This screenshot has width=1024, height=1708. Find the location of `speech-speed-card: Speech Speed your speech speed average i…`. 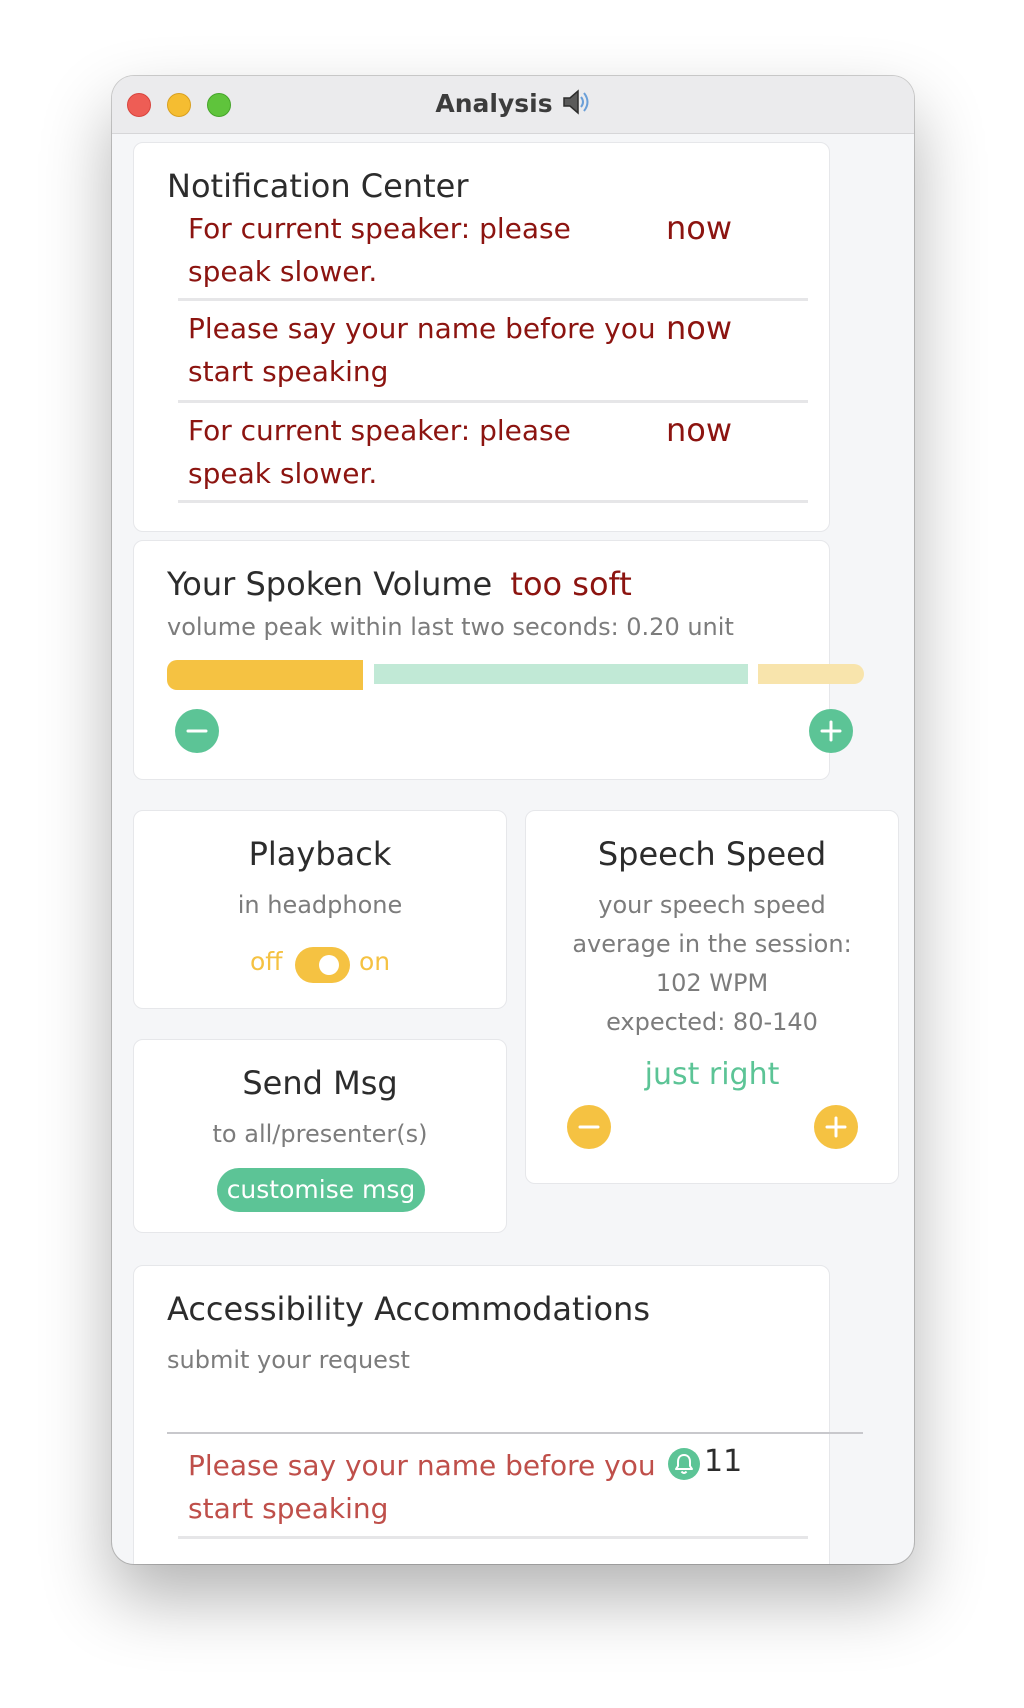

speech-speed-card: Speech Speed your speech speed average i… is located at coordinates (712, 997).